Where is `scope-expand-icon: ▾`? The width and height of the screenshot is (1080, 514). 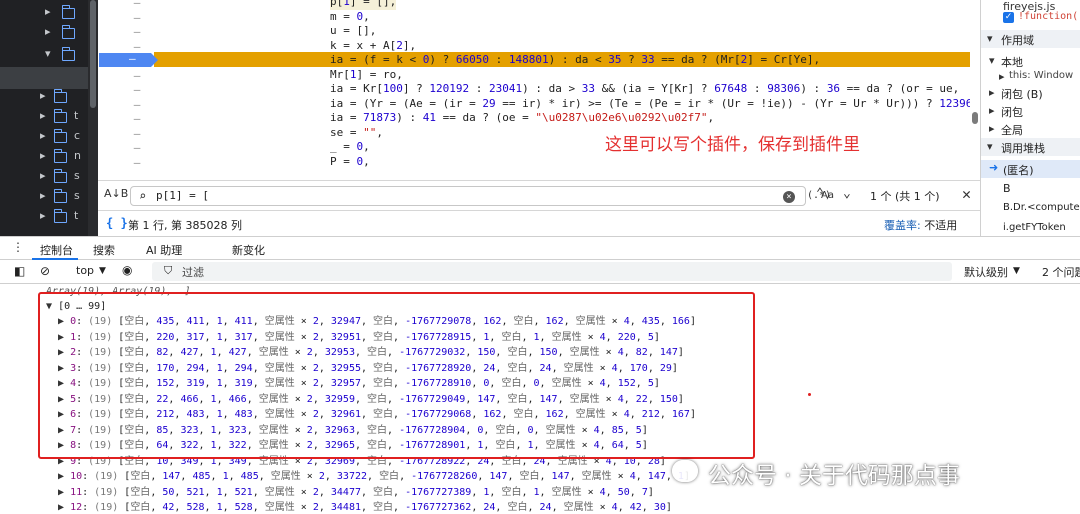
scope-expand-icon: ▾ is located at coordinates (990, 38).